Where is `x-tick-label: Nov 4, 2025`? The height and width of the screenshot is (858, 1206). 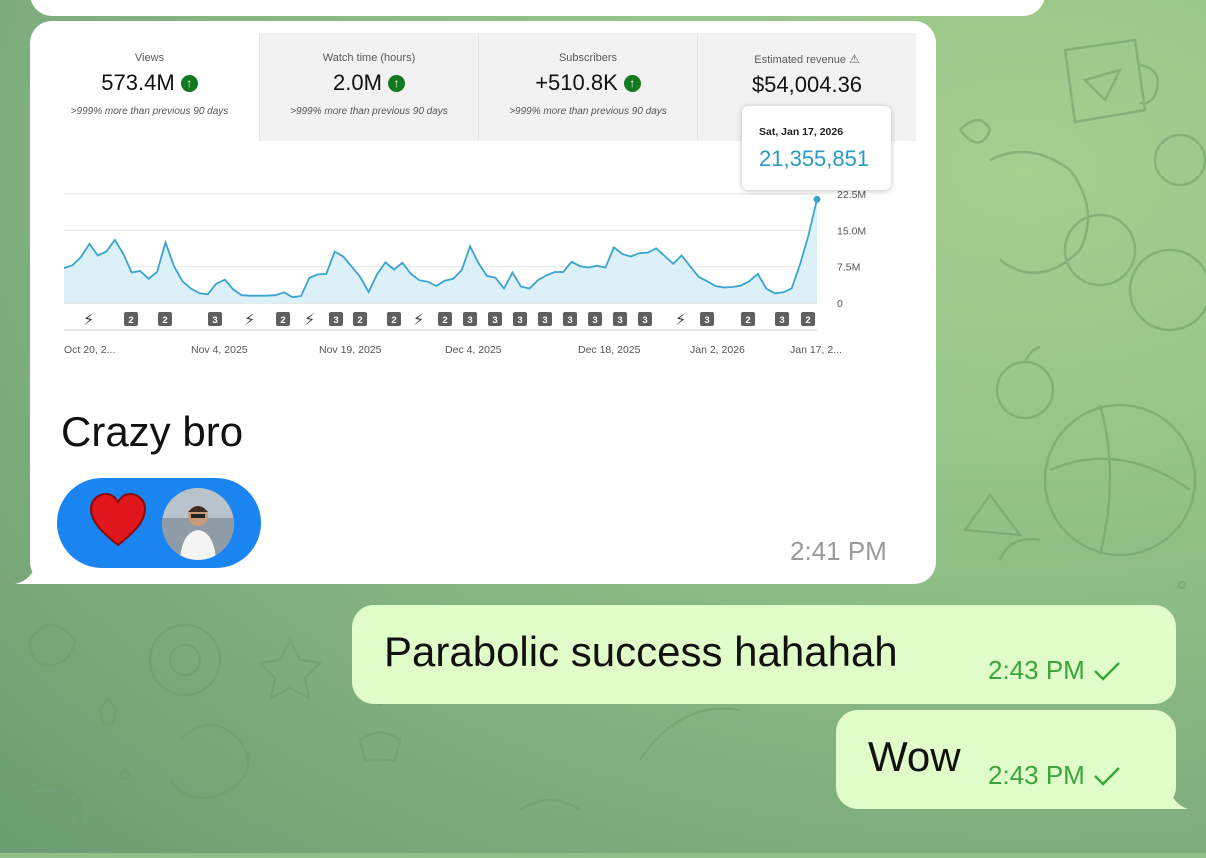 x-tick-label: Nov 4, 2025 is located at coordinates (219, 350).